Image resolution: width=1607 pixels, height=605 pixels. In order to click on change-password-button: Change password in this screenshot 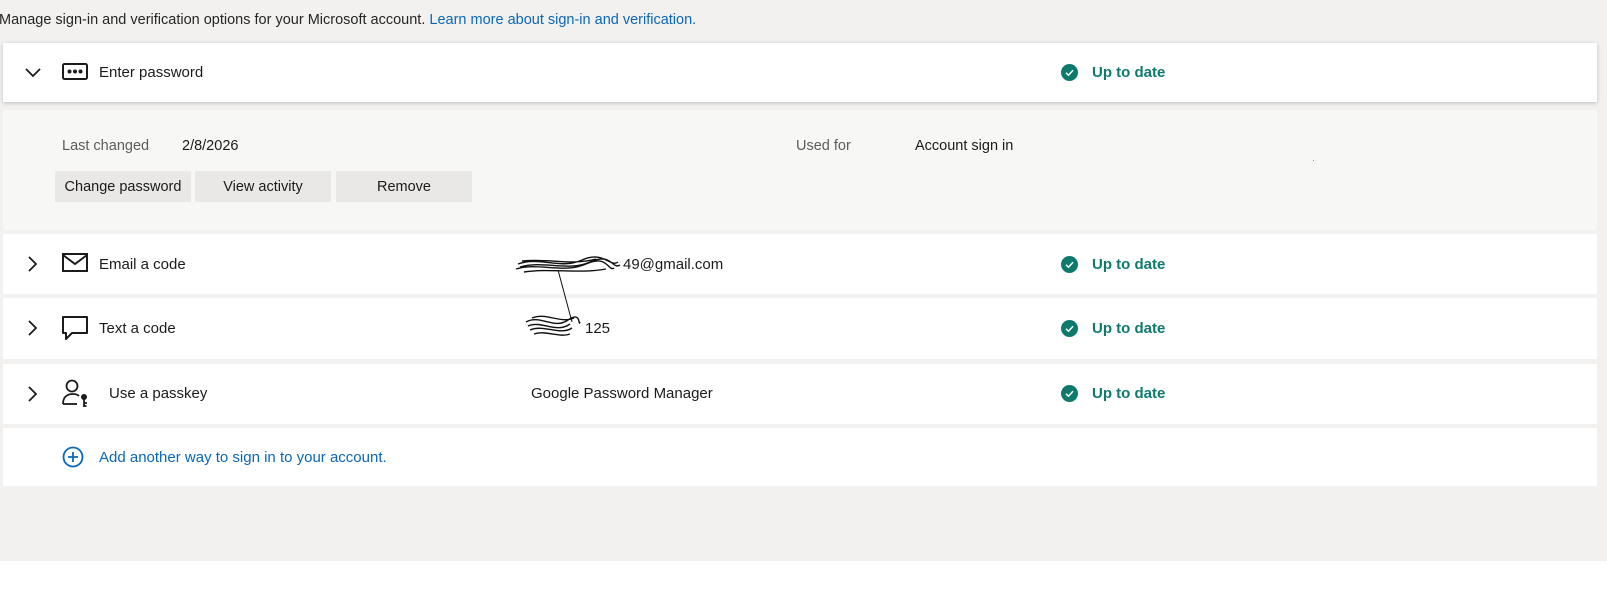, I will do `click(123, 186)`.